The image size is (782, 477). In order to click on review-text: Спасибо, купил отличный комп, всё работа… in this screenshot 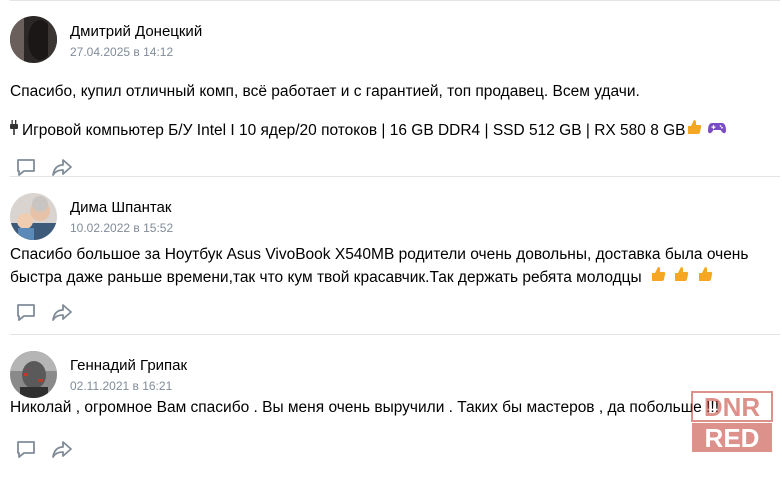, I will do `click(325, 91)`.